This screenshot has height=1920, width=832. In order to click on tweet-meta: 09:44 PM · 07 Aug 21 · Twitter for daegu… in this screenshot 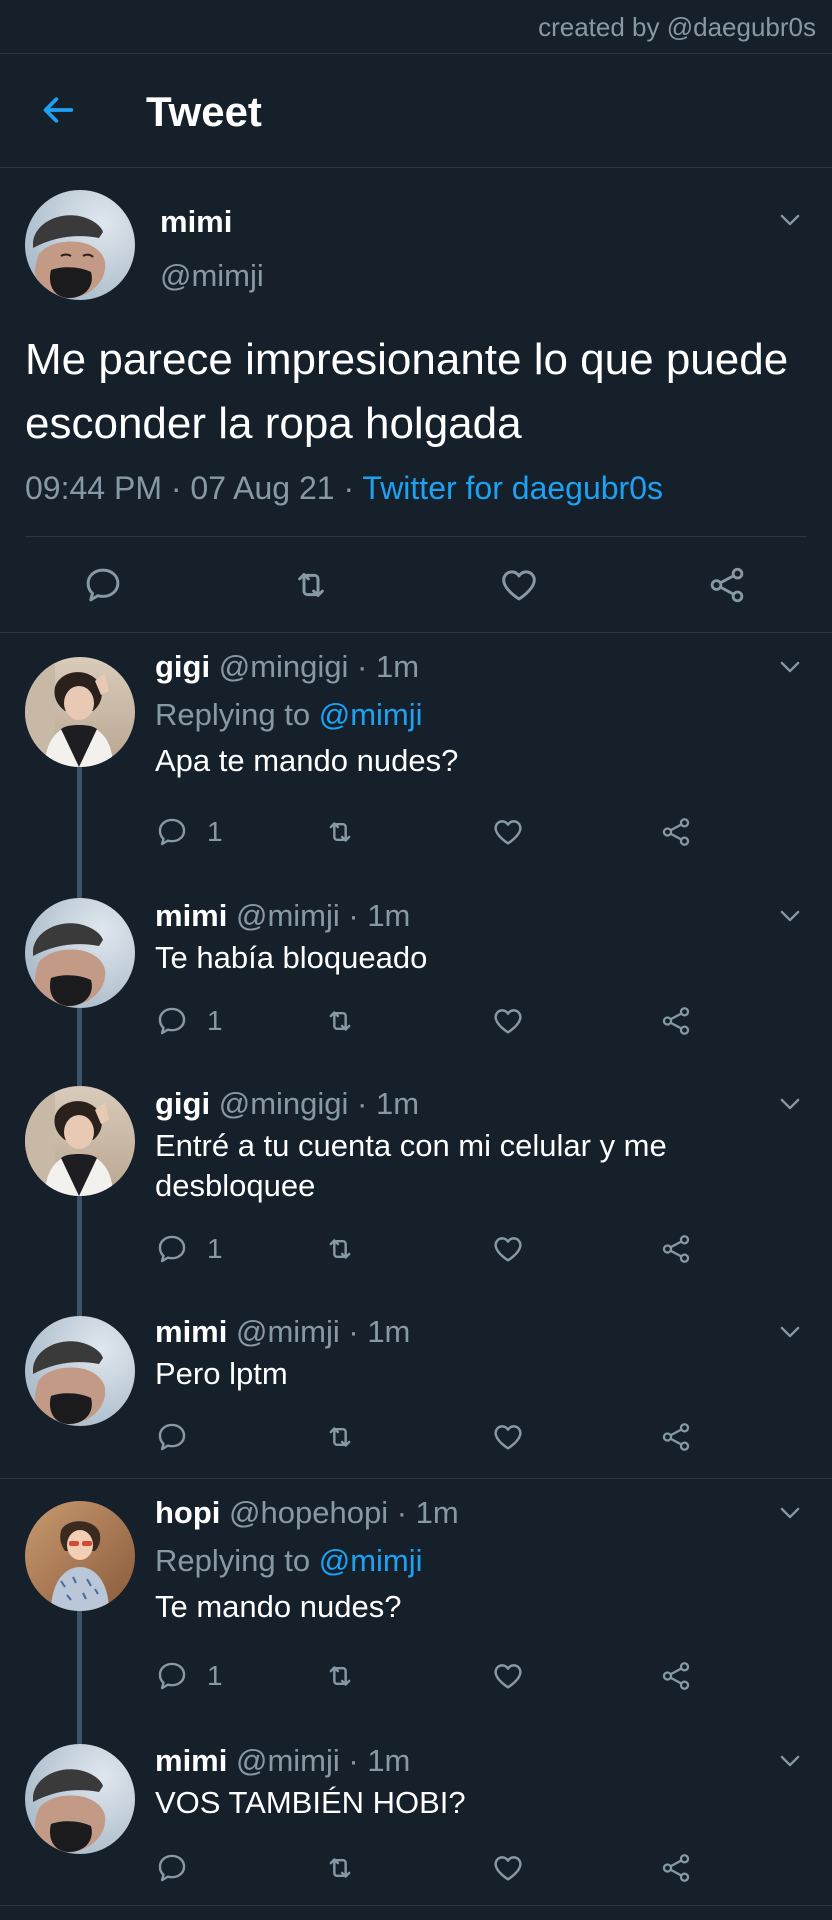, I will do `click(344, 488)`.